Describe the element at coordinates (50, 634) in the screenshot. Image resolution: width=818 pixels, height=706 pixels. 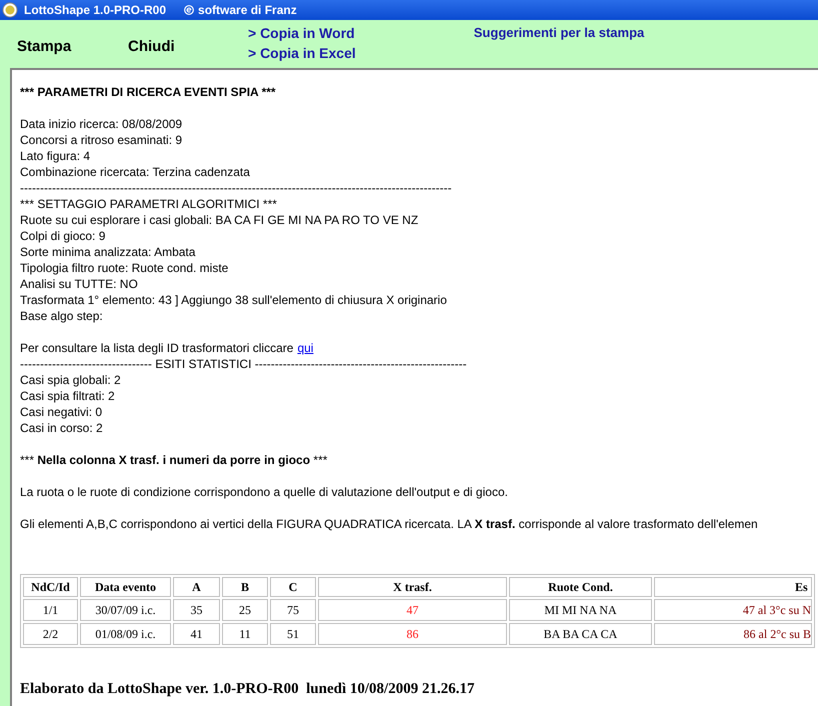
I see `table-cell: 2/2` at that location.